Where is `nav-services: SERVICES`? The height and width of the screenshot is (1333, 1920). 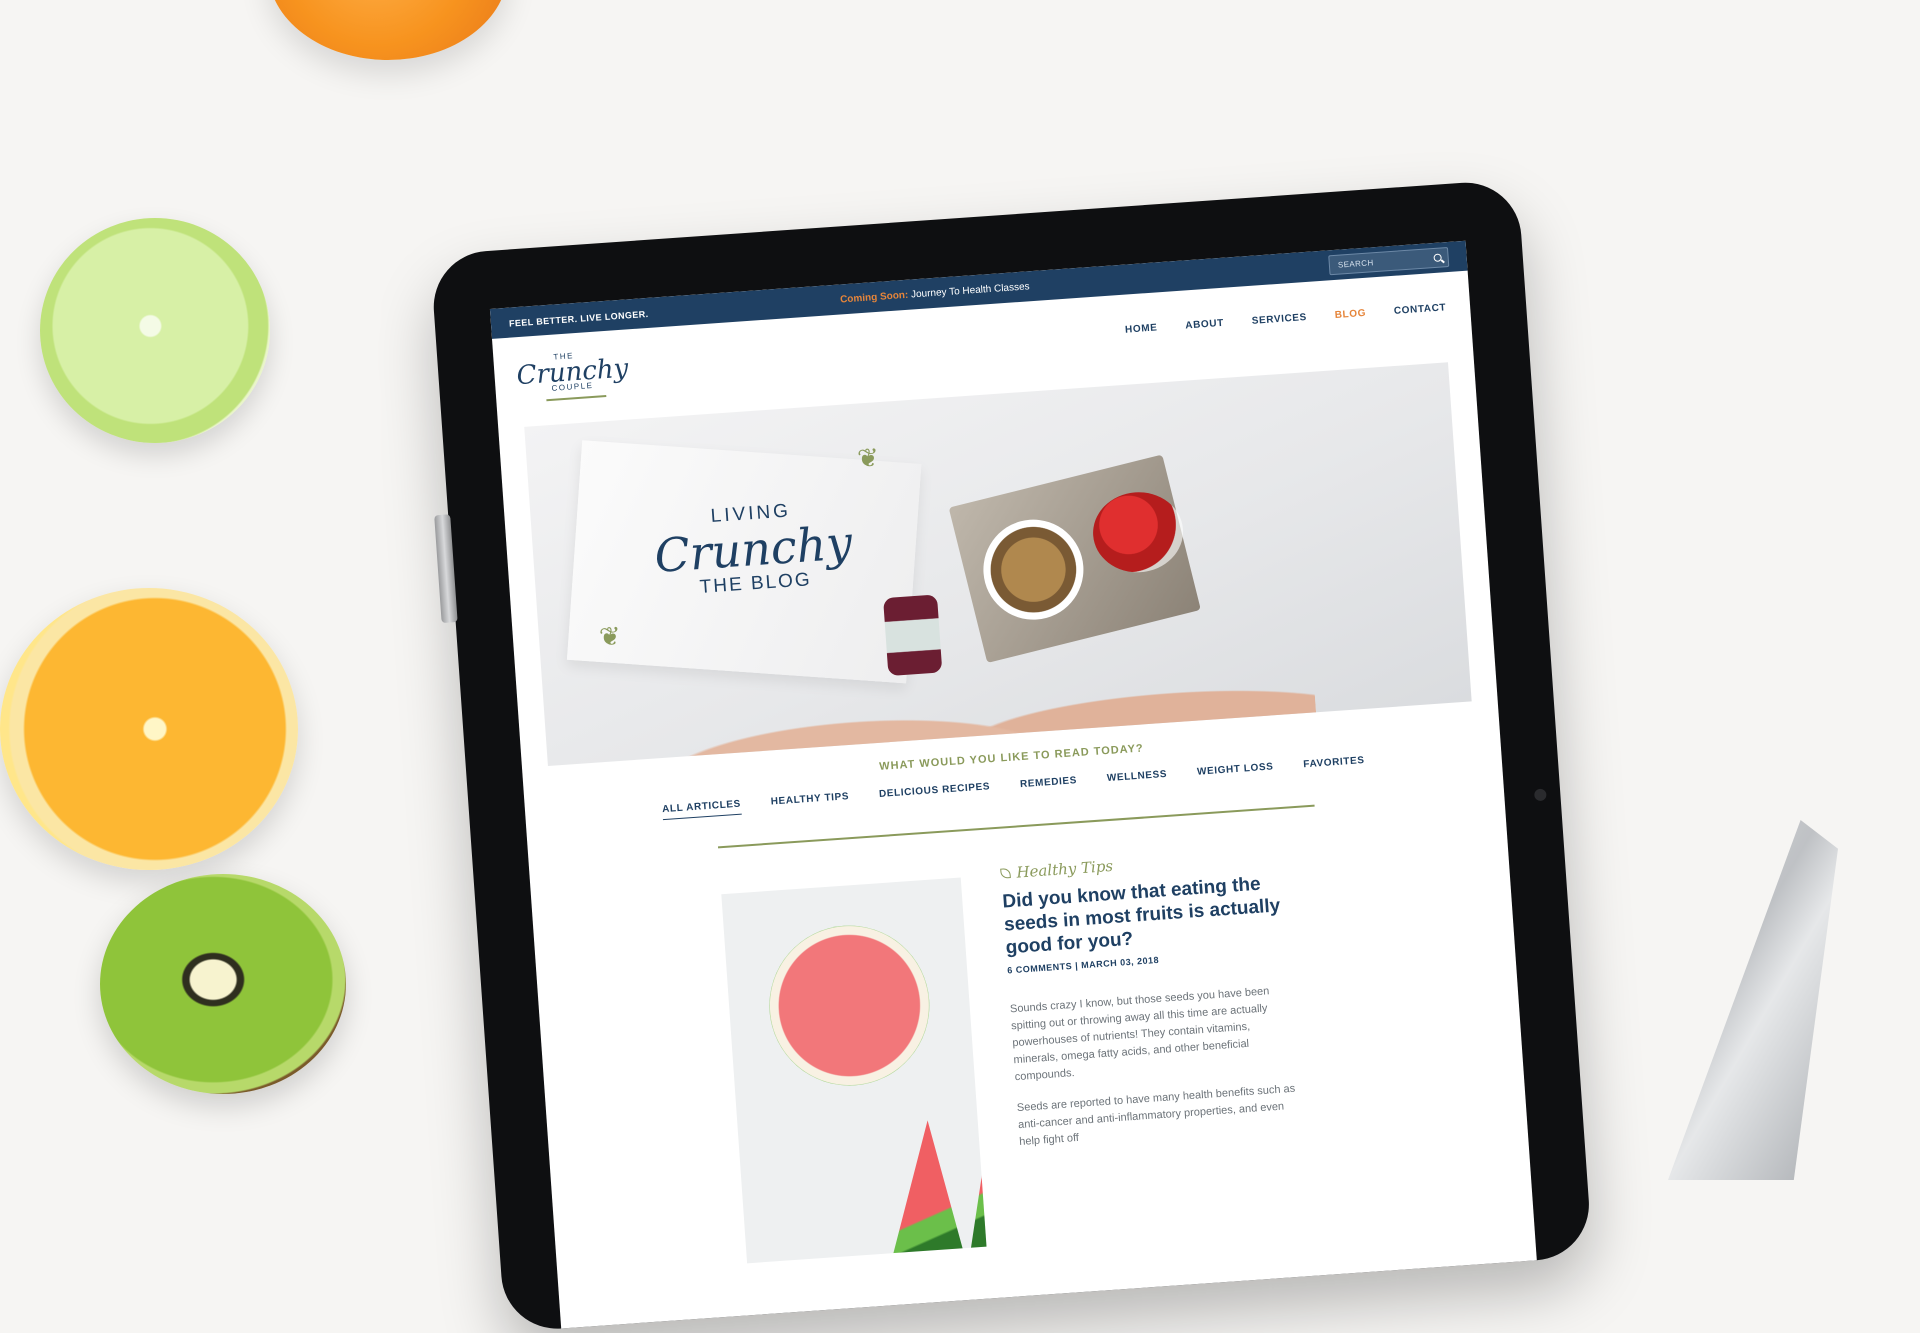
nav-services: SERVICES is located at coordinates (1279, 319).